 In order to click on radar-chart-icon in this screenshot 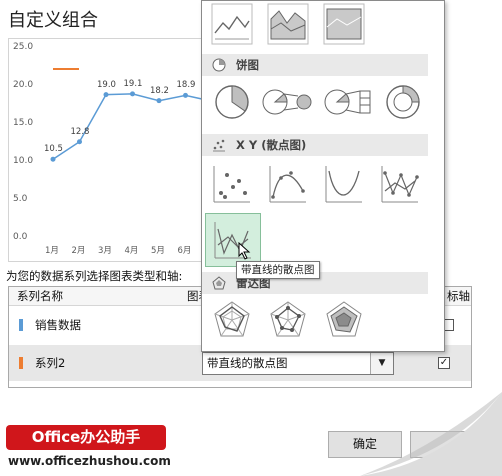, I will do `click(232, 320)`.